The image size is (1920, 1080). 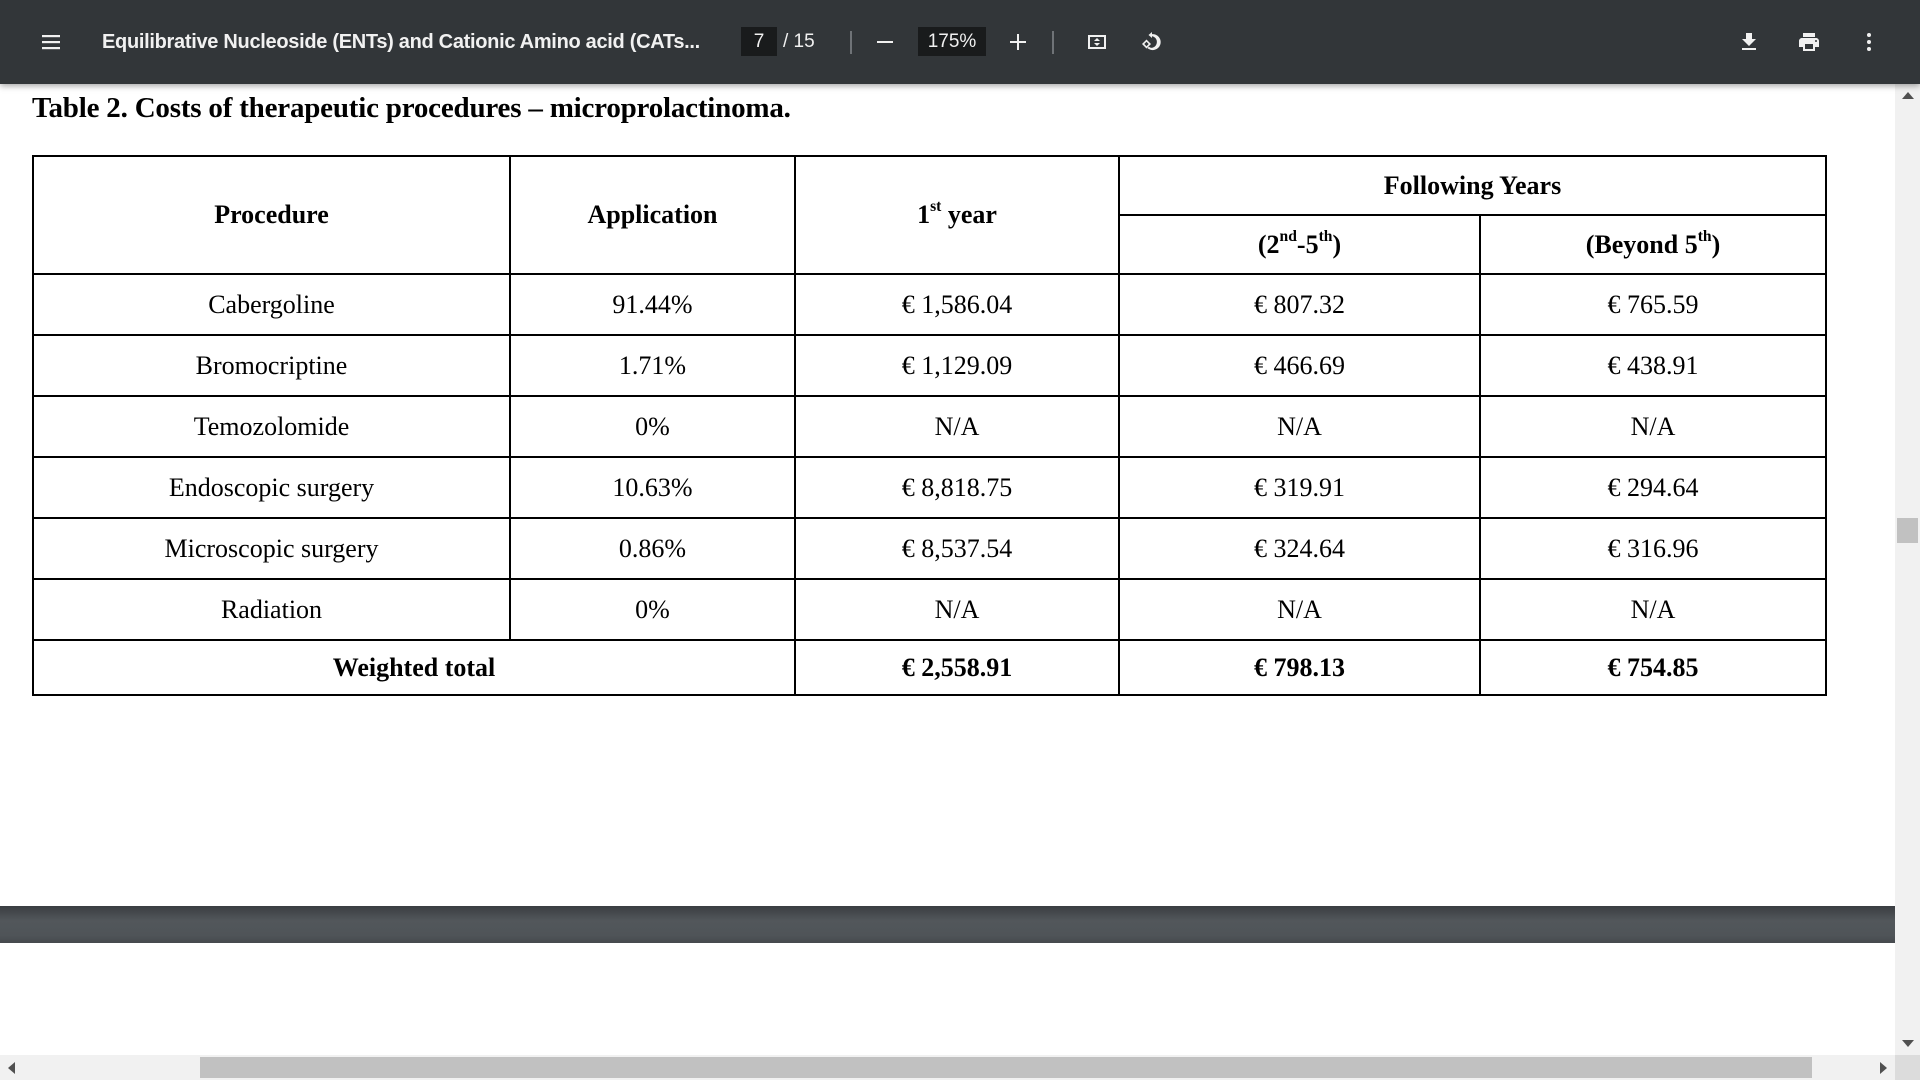 I want to click on zoom-out-button, so click(x=885, y=42).